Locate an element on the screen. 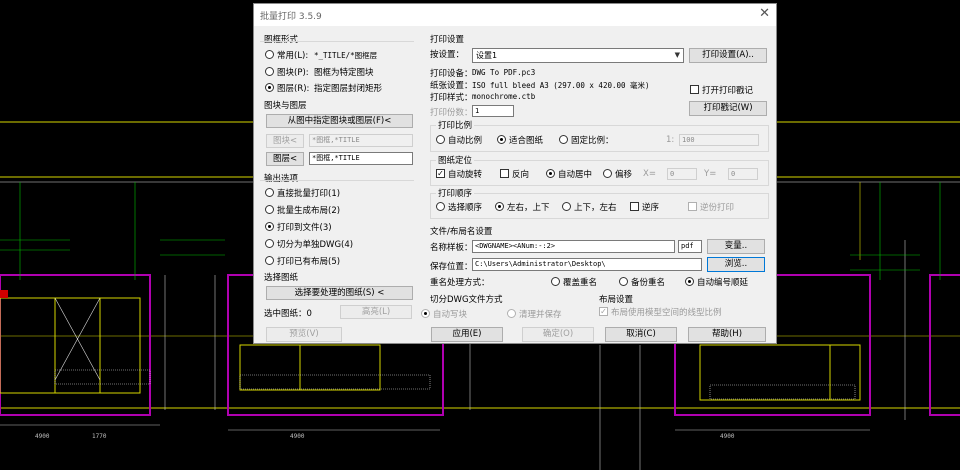 The width and height of the screenshot is (960, 470). reverse-label: 反向 is located at coordinates (521, 175).